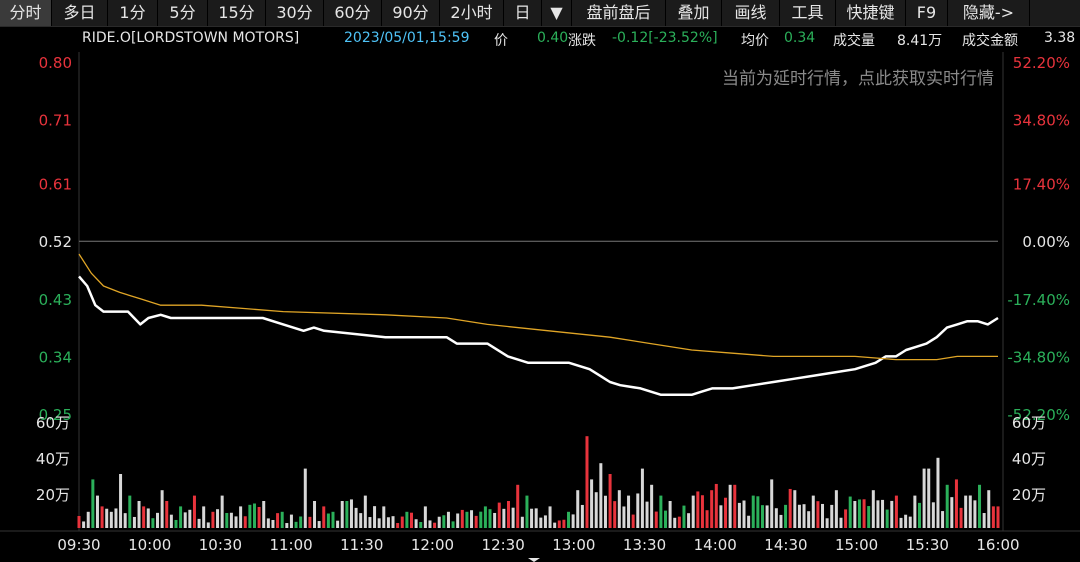 Image resolution: width=1080 pixels, height=562 pixels. What do you see at coordinates (573, 545) in the screenshot?
I see `time-tick-label: 13:00` at bounding box center [573, 545].